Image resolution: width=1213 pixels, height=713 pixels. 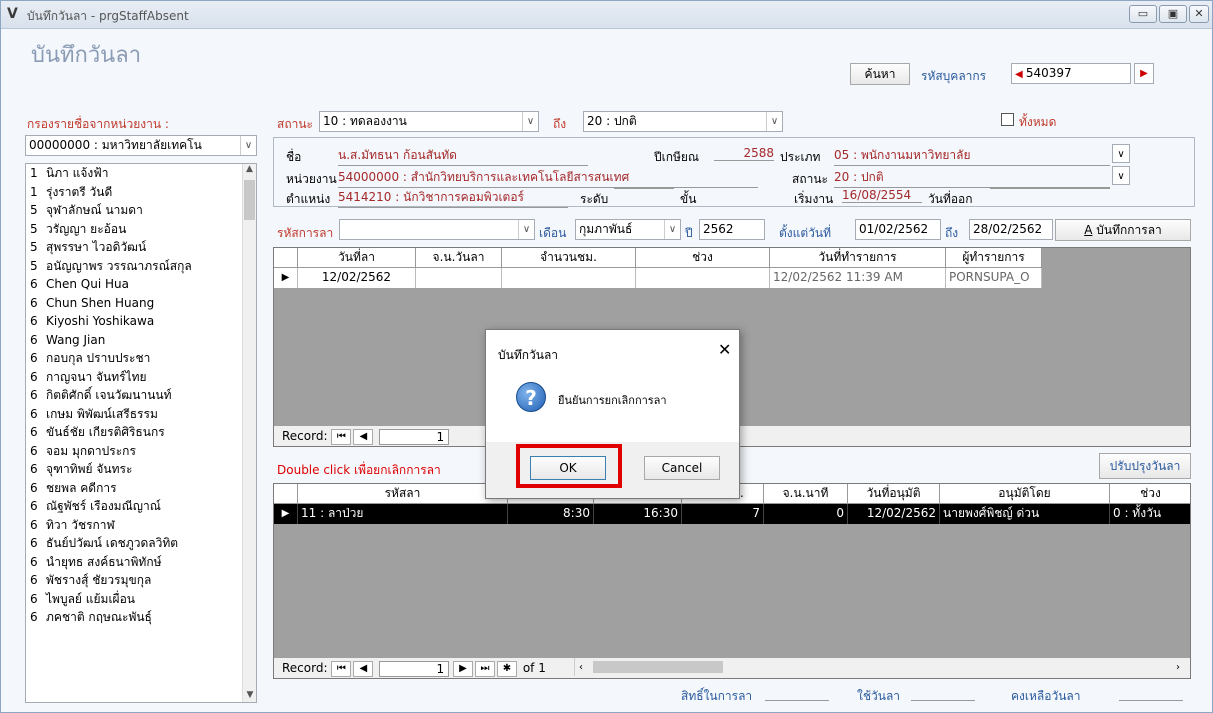 What do you see at coordinates (141, 599) in the screenshot?
I see `list-item: 6 ไพบูลย์ แย้มเผื่อน` at bounding box center [141, 599].